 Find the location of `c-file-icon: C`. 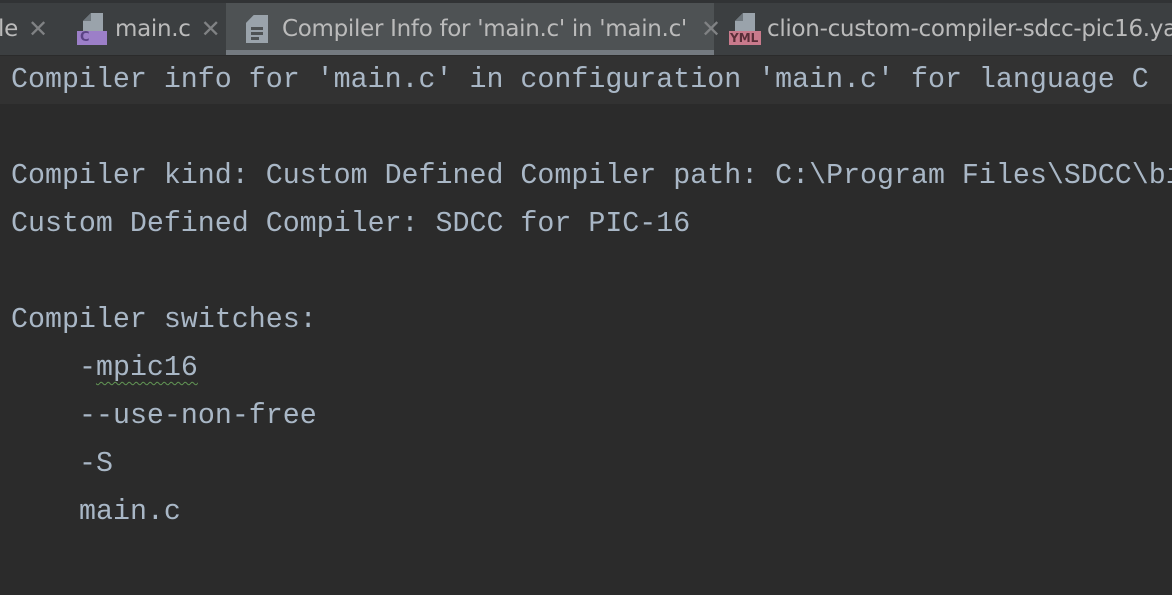

c-file-icon: C is located at coordinates (93, 29).